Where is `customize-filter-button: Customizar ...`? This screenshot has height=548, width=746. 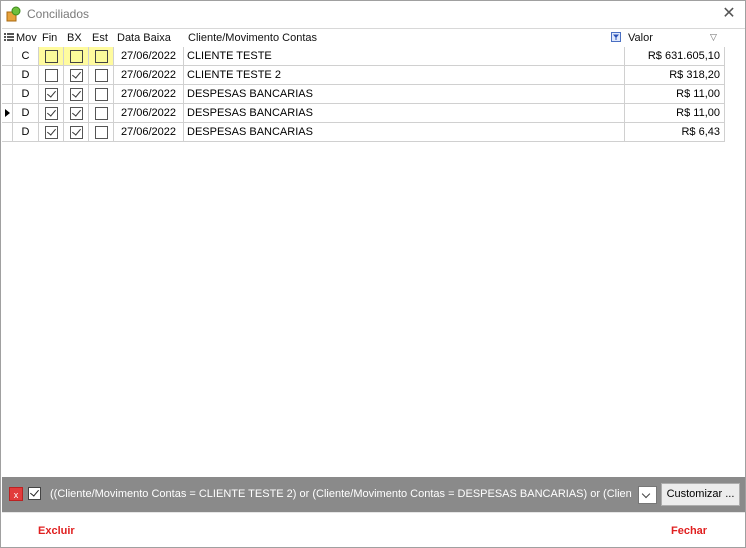 customize-filter-button: Customizar ... is located at coordinates (700, 494).